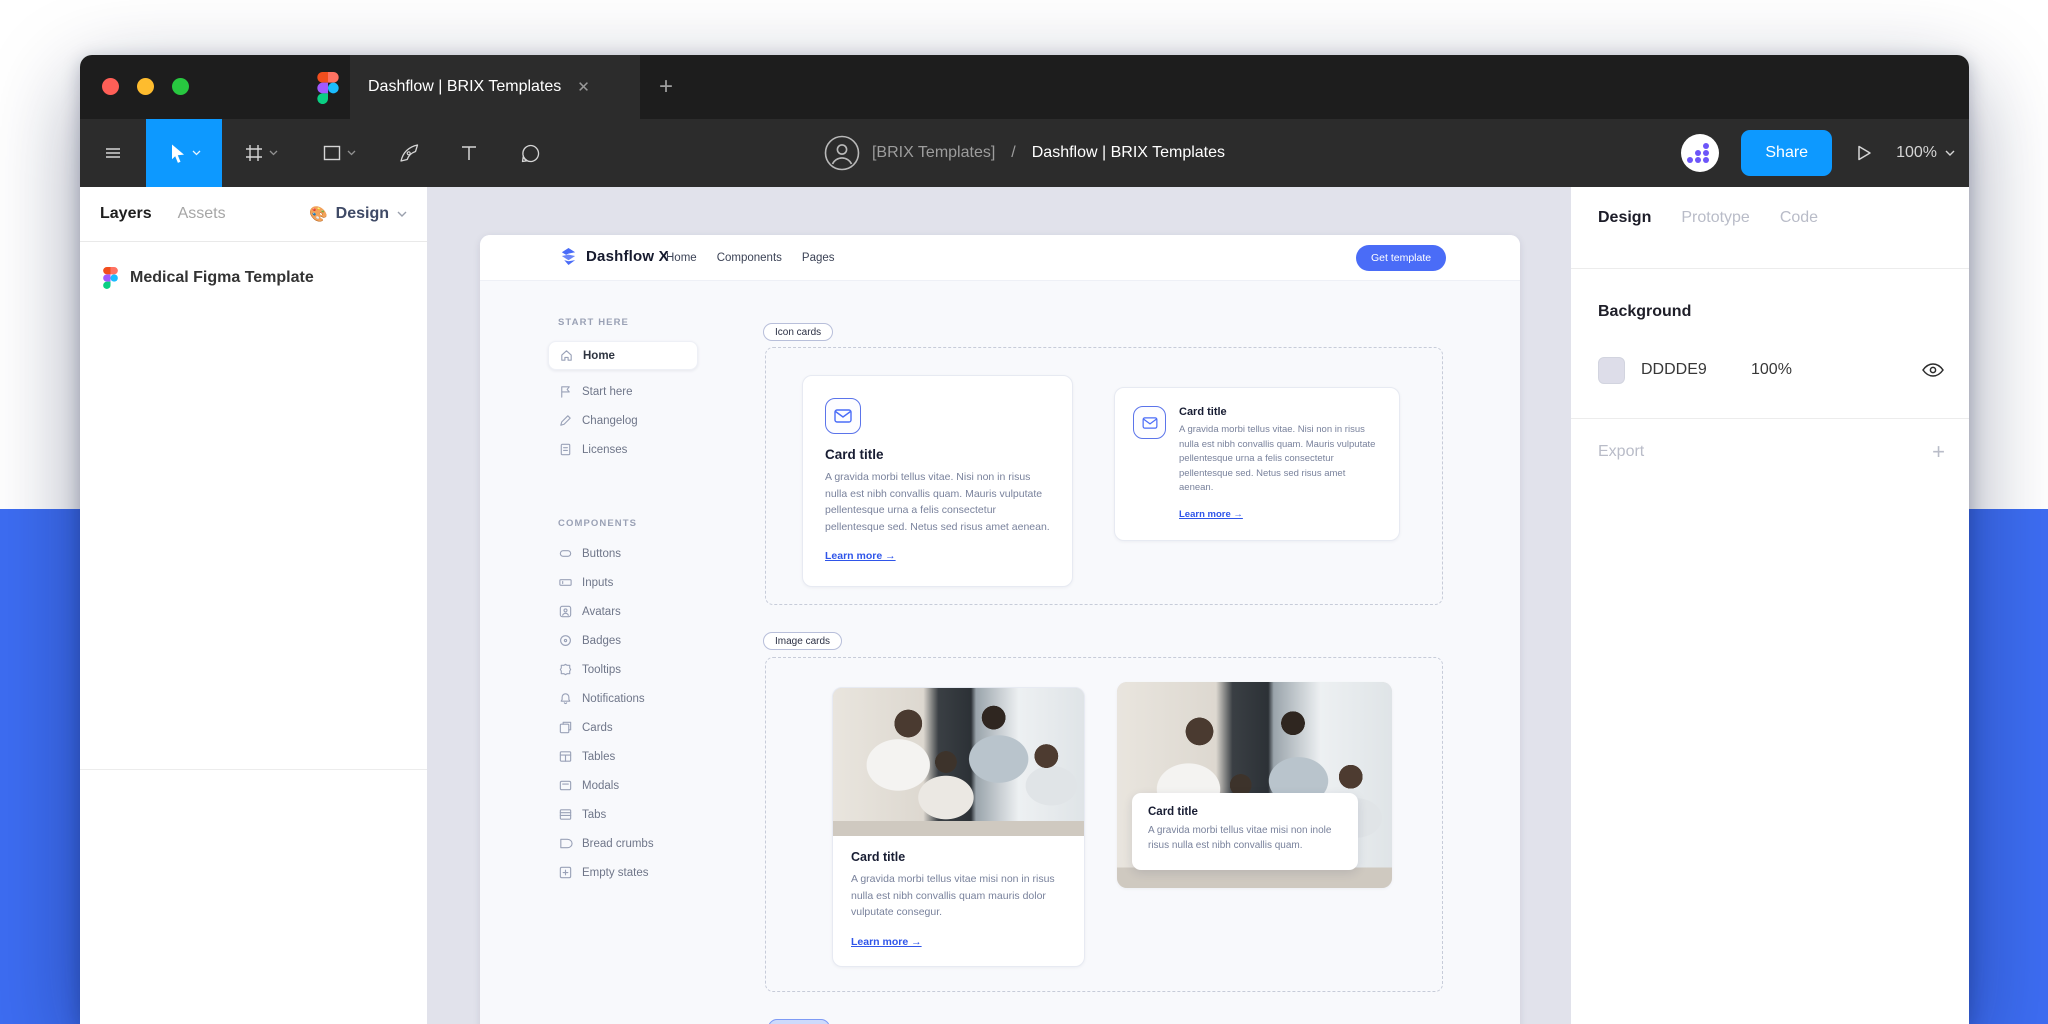 This screenshot has width=2048, height=1024. Describe the element at coordinates (1624, 218) in the screenshot. I see `tab-design: Design` at that location.